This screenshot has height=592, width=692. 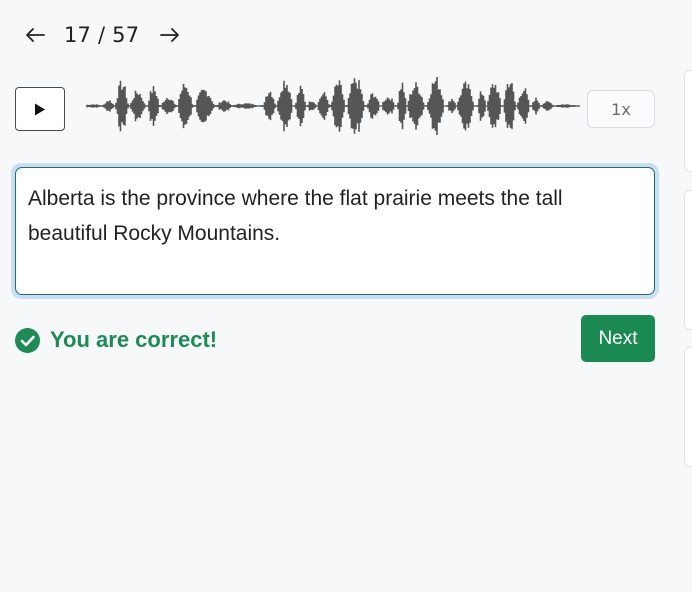 What do you see at coordinates (621, 109) in the screenshot?
I see `playback-speed-button: 1x` at bounding box center [621, 109].